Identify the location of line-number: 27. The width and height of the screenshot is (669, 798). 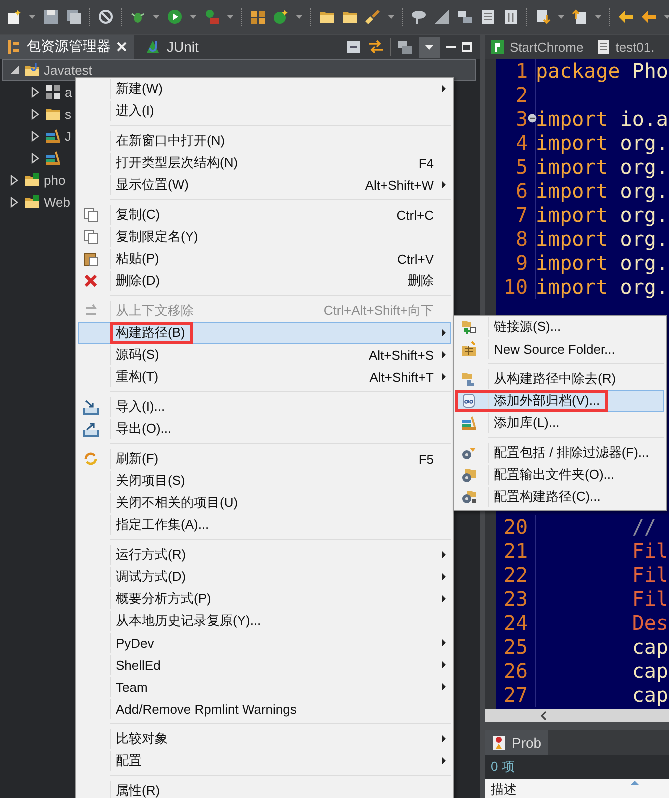
(515, 695).